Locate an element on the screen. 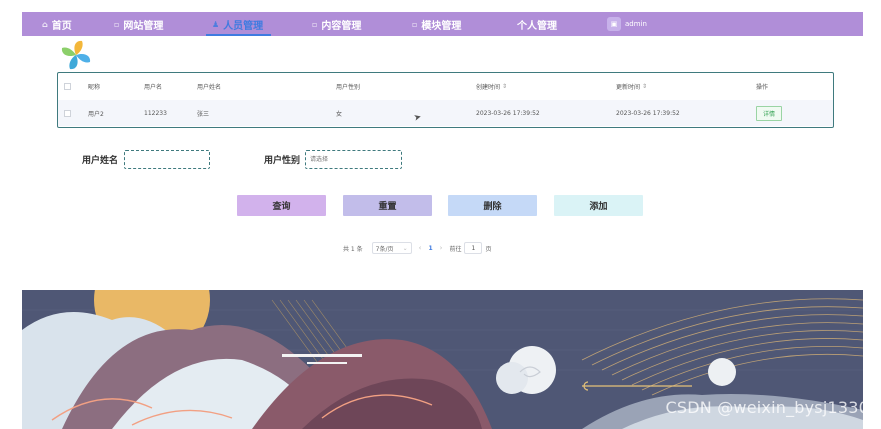 Image resolution: width=881 pixels, height=429 pixels. header-created: 创建时间 ⇕ is located at coordinates (491, 86).